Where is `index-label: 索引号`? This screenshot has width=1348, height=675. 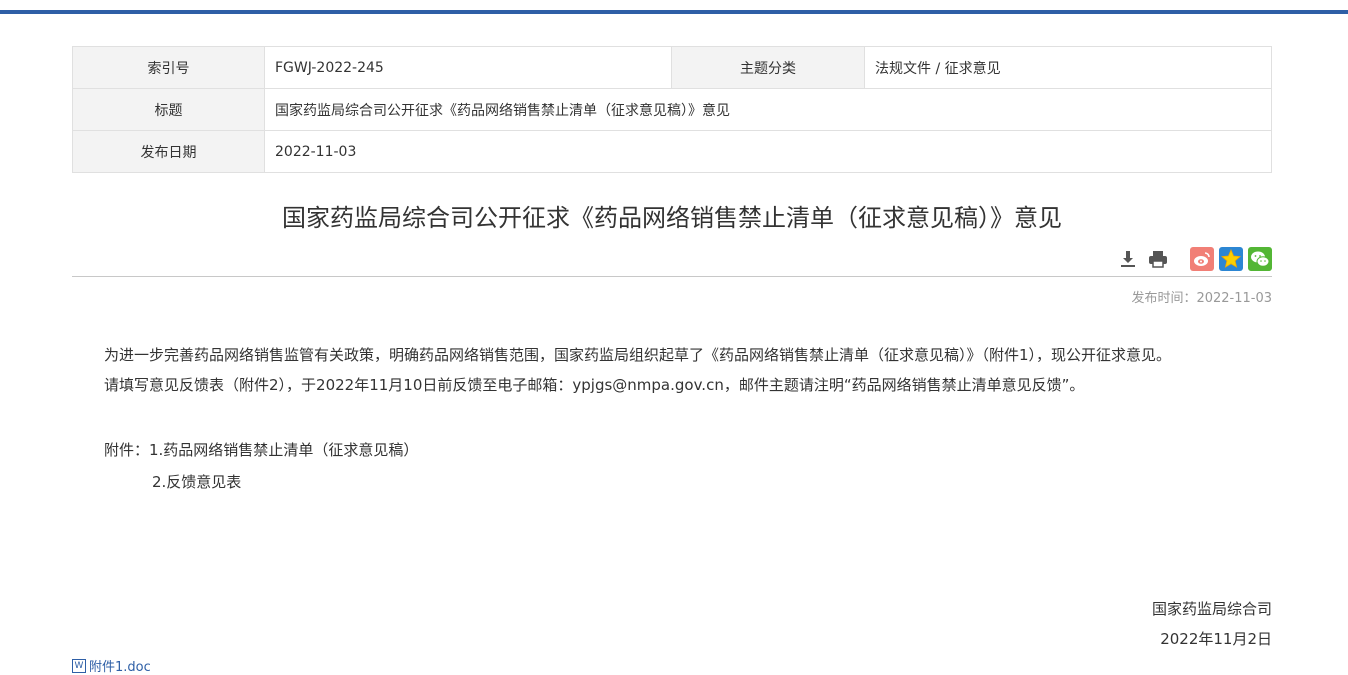
index-label: 索引号 is located at coordinates (168, 67).